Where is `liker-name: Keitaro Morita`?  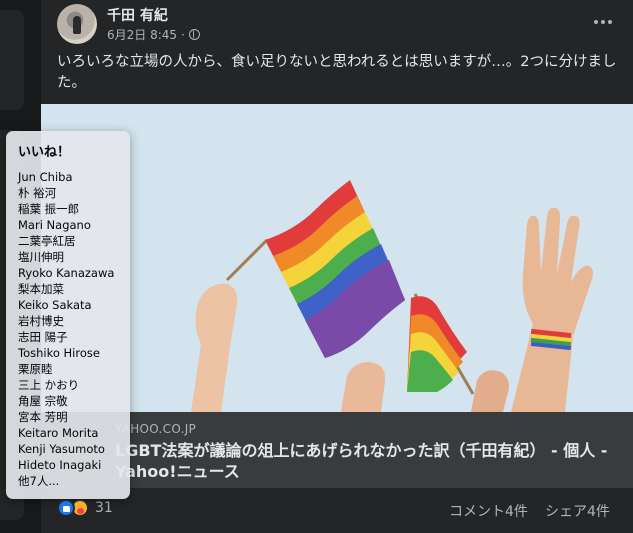
liker-name: Keitaro Morita is located at coordinates (58, 433).